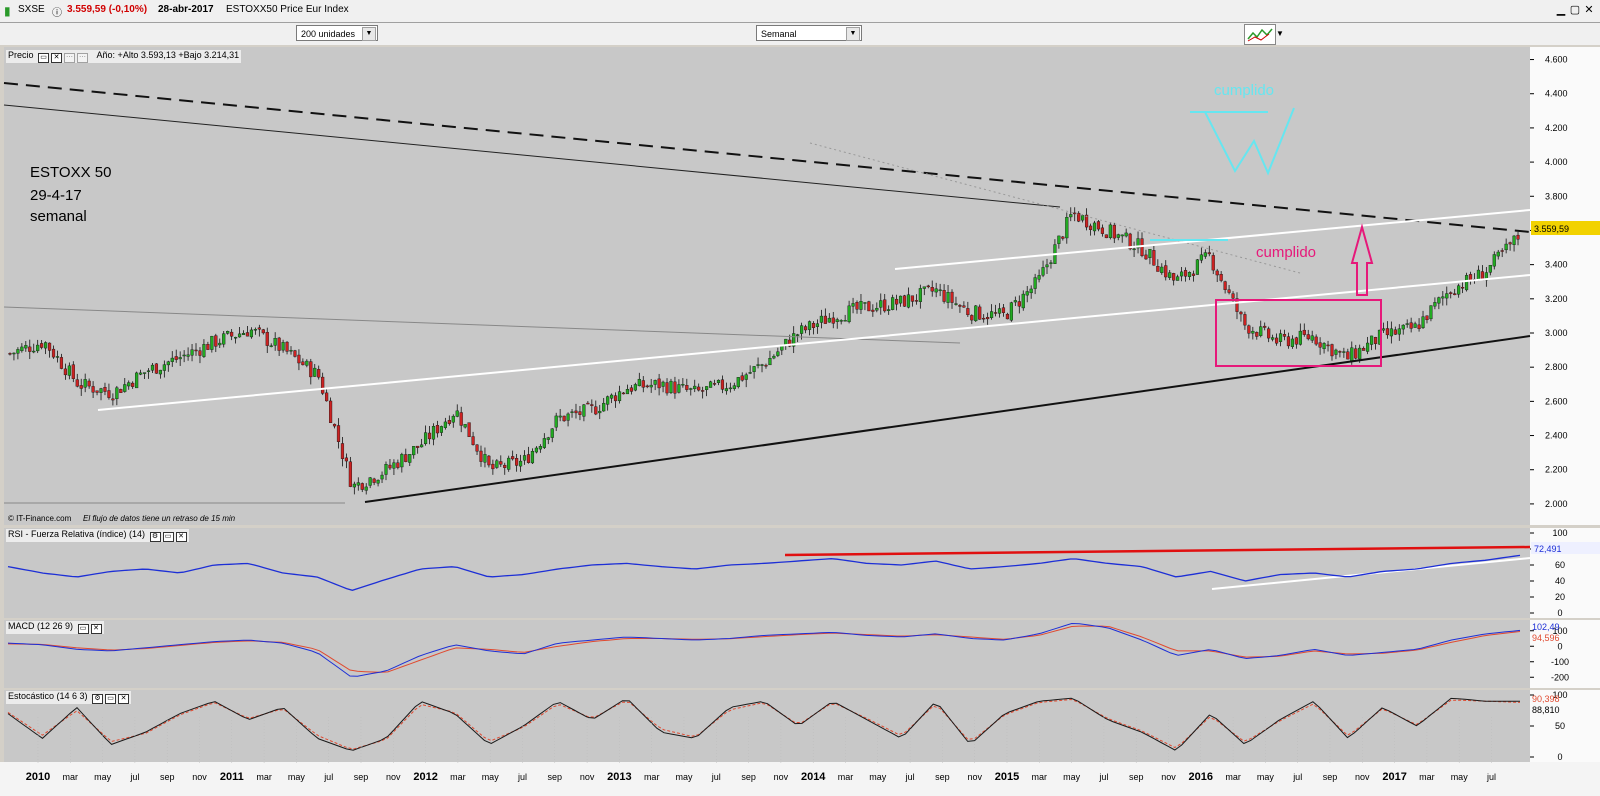  Describe the element at coordinates (1280, 33) in the screenshot. I see `chart-type-chevron-icon: ▼` at that location.